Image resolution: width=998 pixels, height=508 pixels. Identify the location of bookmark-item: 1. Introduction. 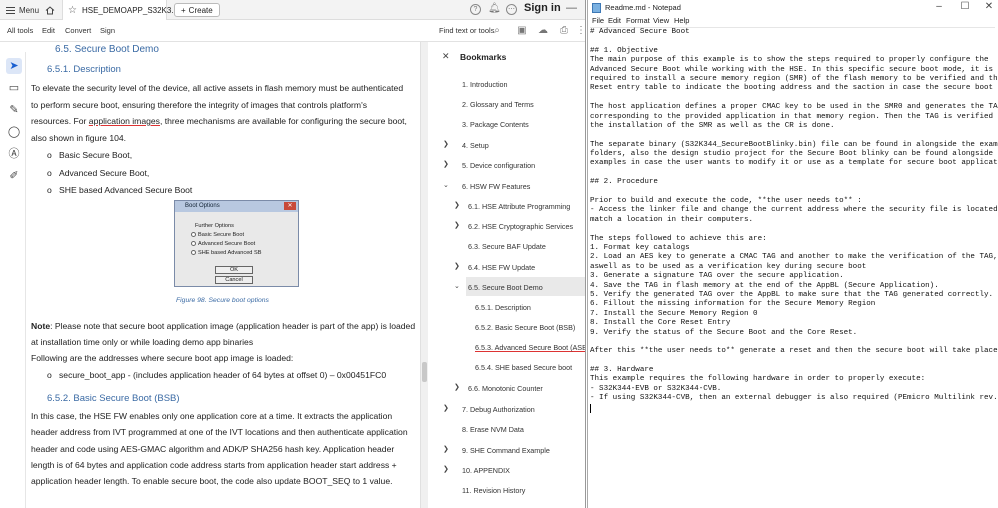
(485, 84).